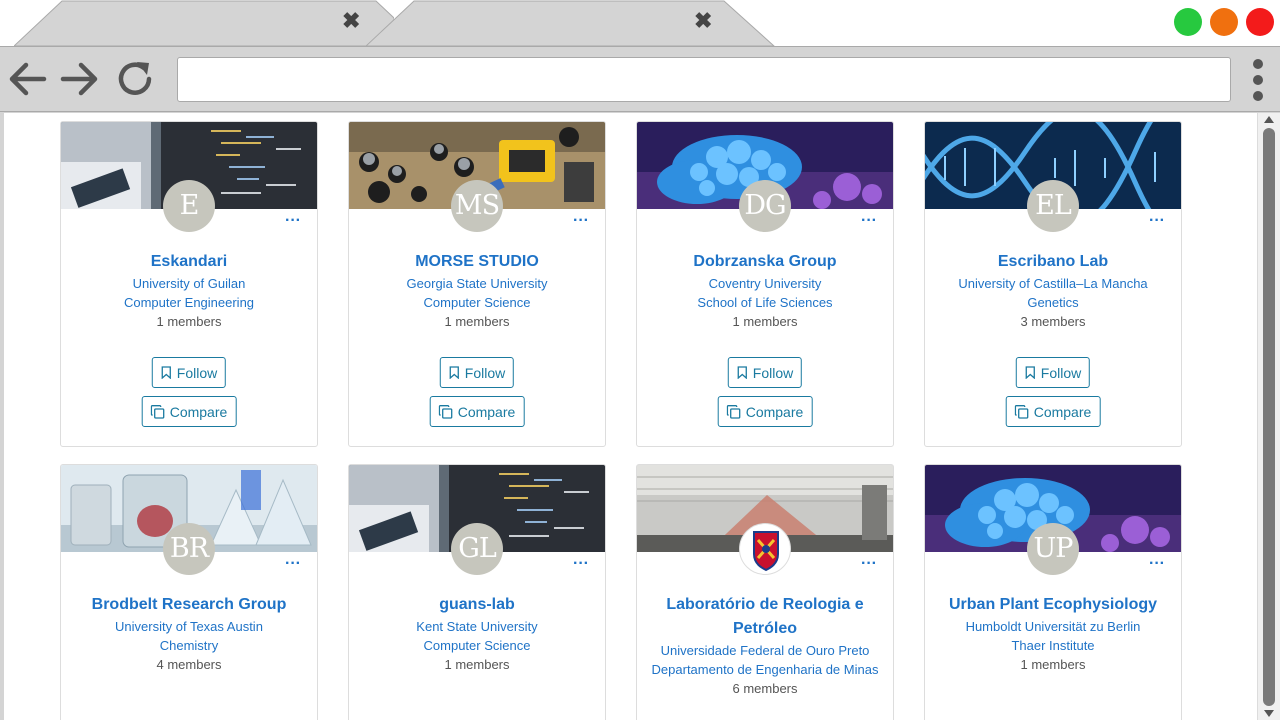 This screenshot has height=720, width=1280. Describe the element at coordinates (765, 549) in the screenshot. I see `institution-logo` at that location.